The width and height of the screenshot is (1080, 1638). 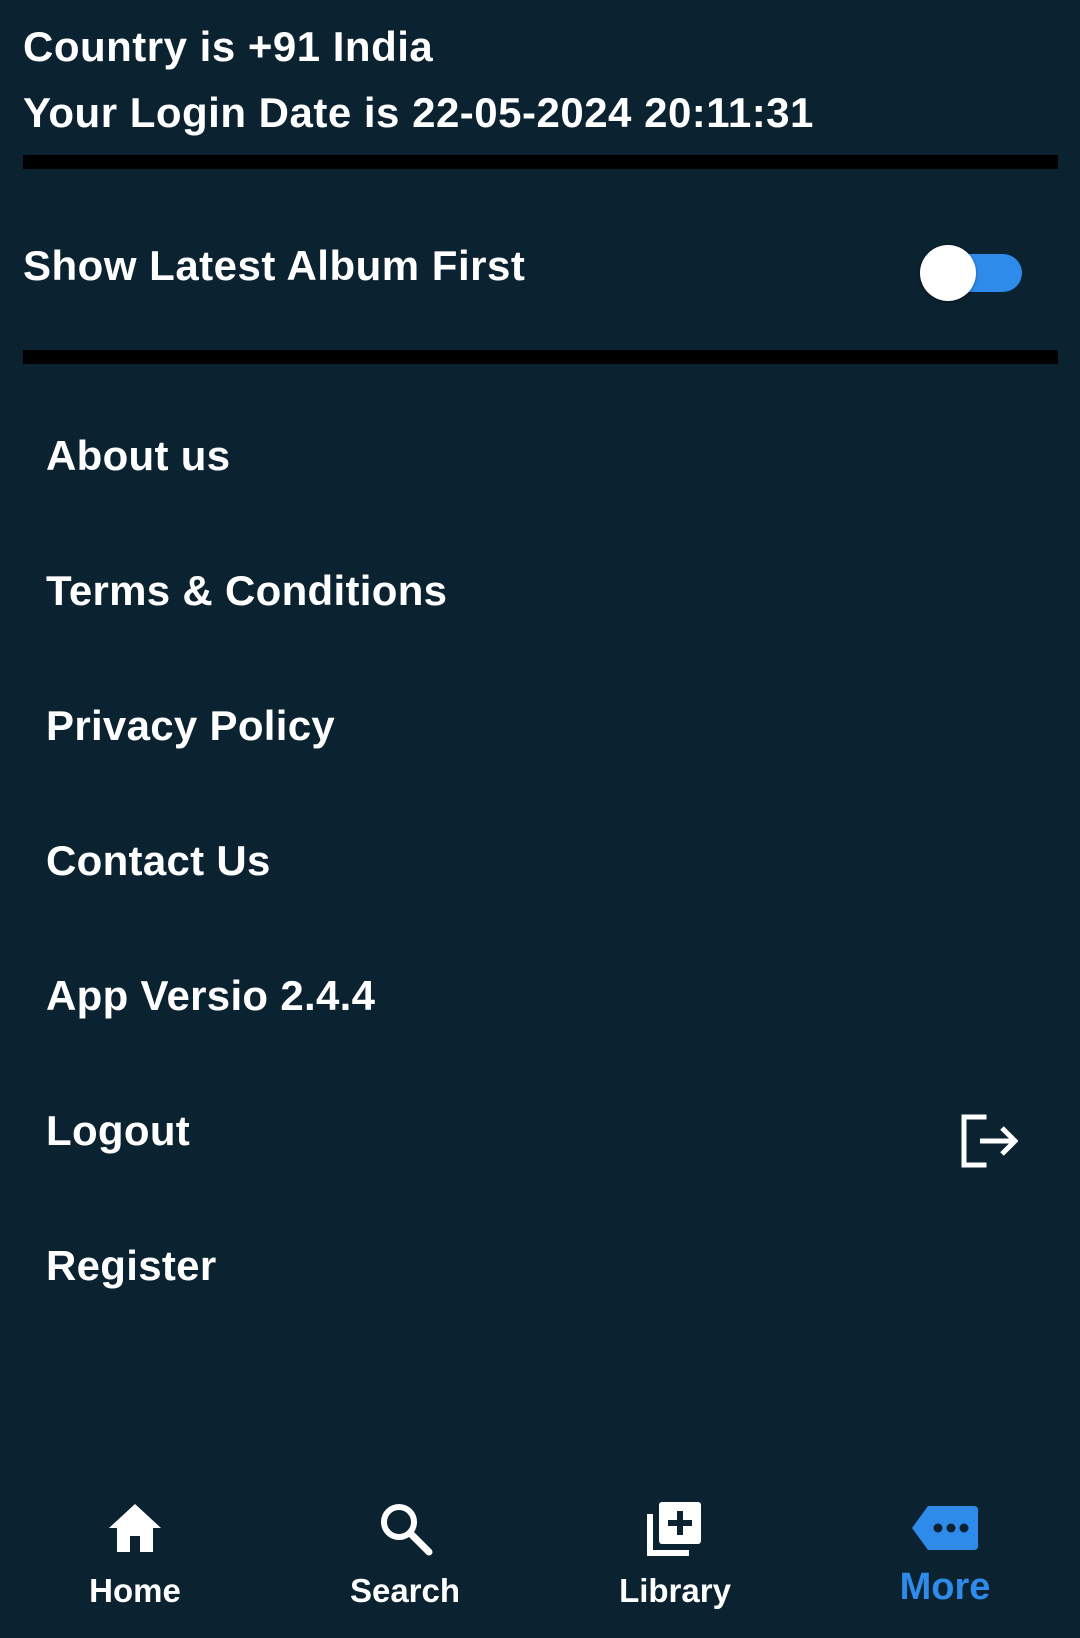 What do you see at coordinates (247, 590) in the screenshot?
I see `menu-item-label: Terms & Conditions` at bounding box center [247, 590].